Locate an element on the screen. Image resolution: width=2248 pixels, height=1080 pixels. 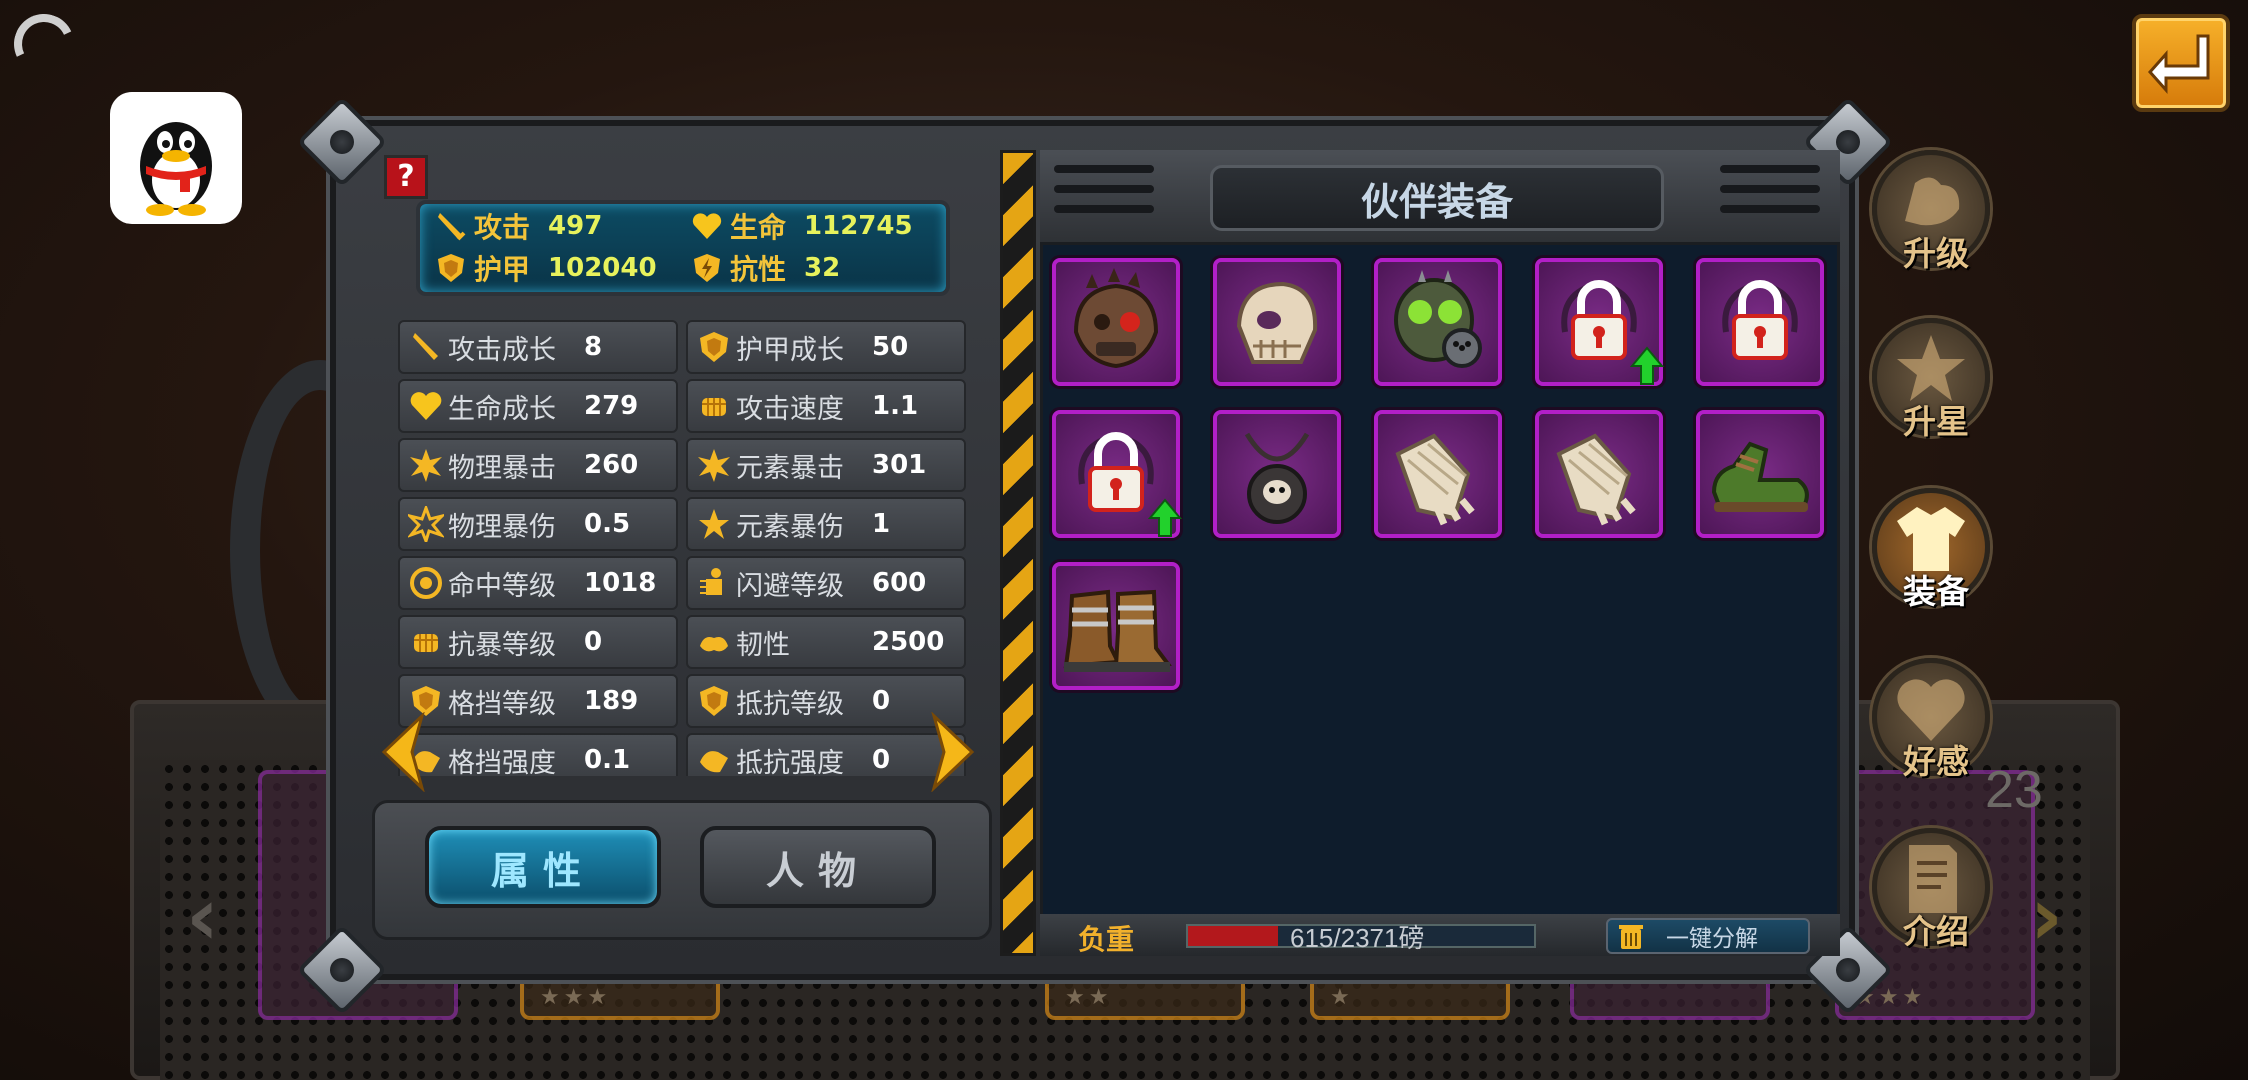
stat-label: 闪避等级 is located at coordinates (790, 586).